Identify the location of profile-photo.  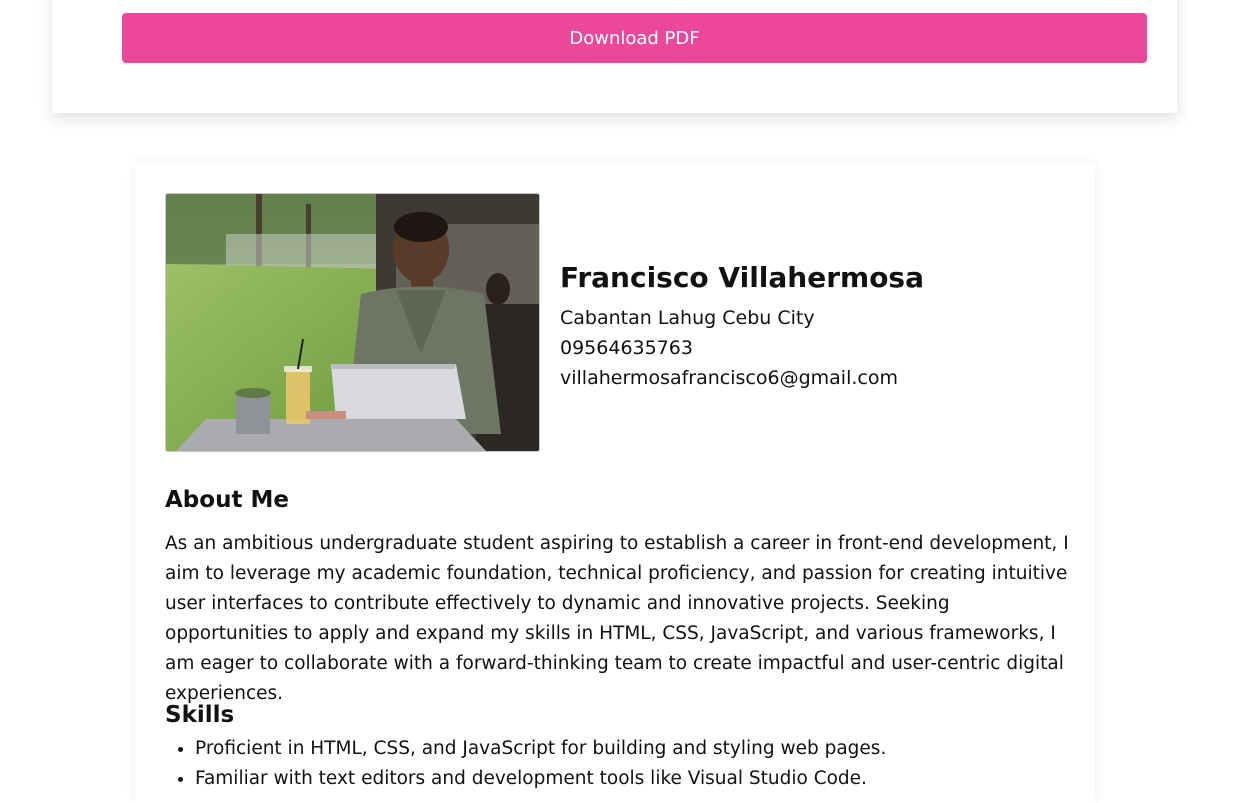
(352, 322).